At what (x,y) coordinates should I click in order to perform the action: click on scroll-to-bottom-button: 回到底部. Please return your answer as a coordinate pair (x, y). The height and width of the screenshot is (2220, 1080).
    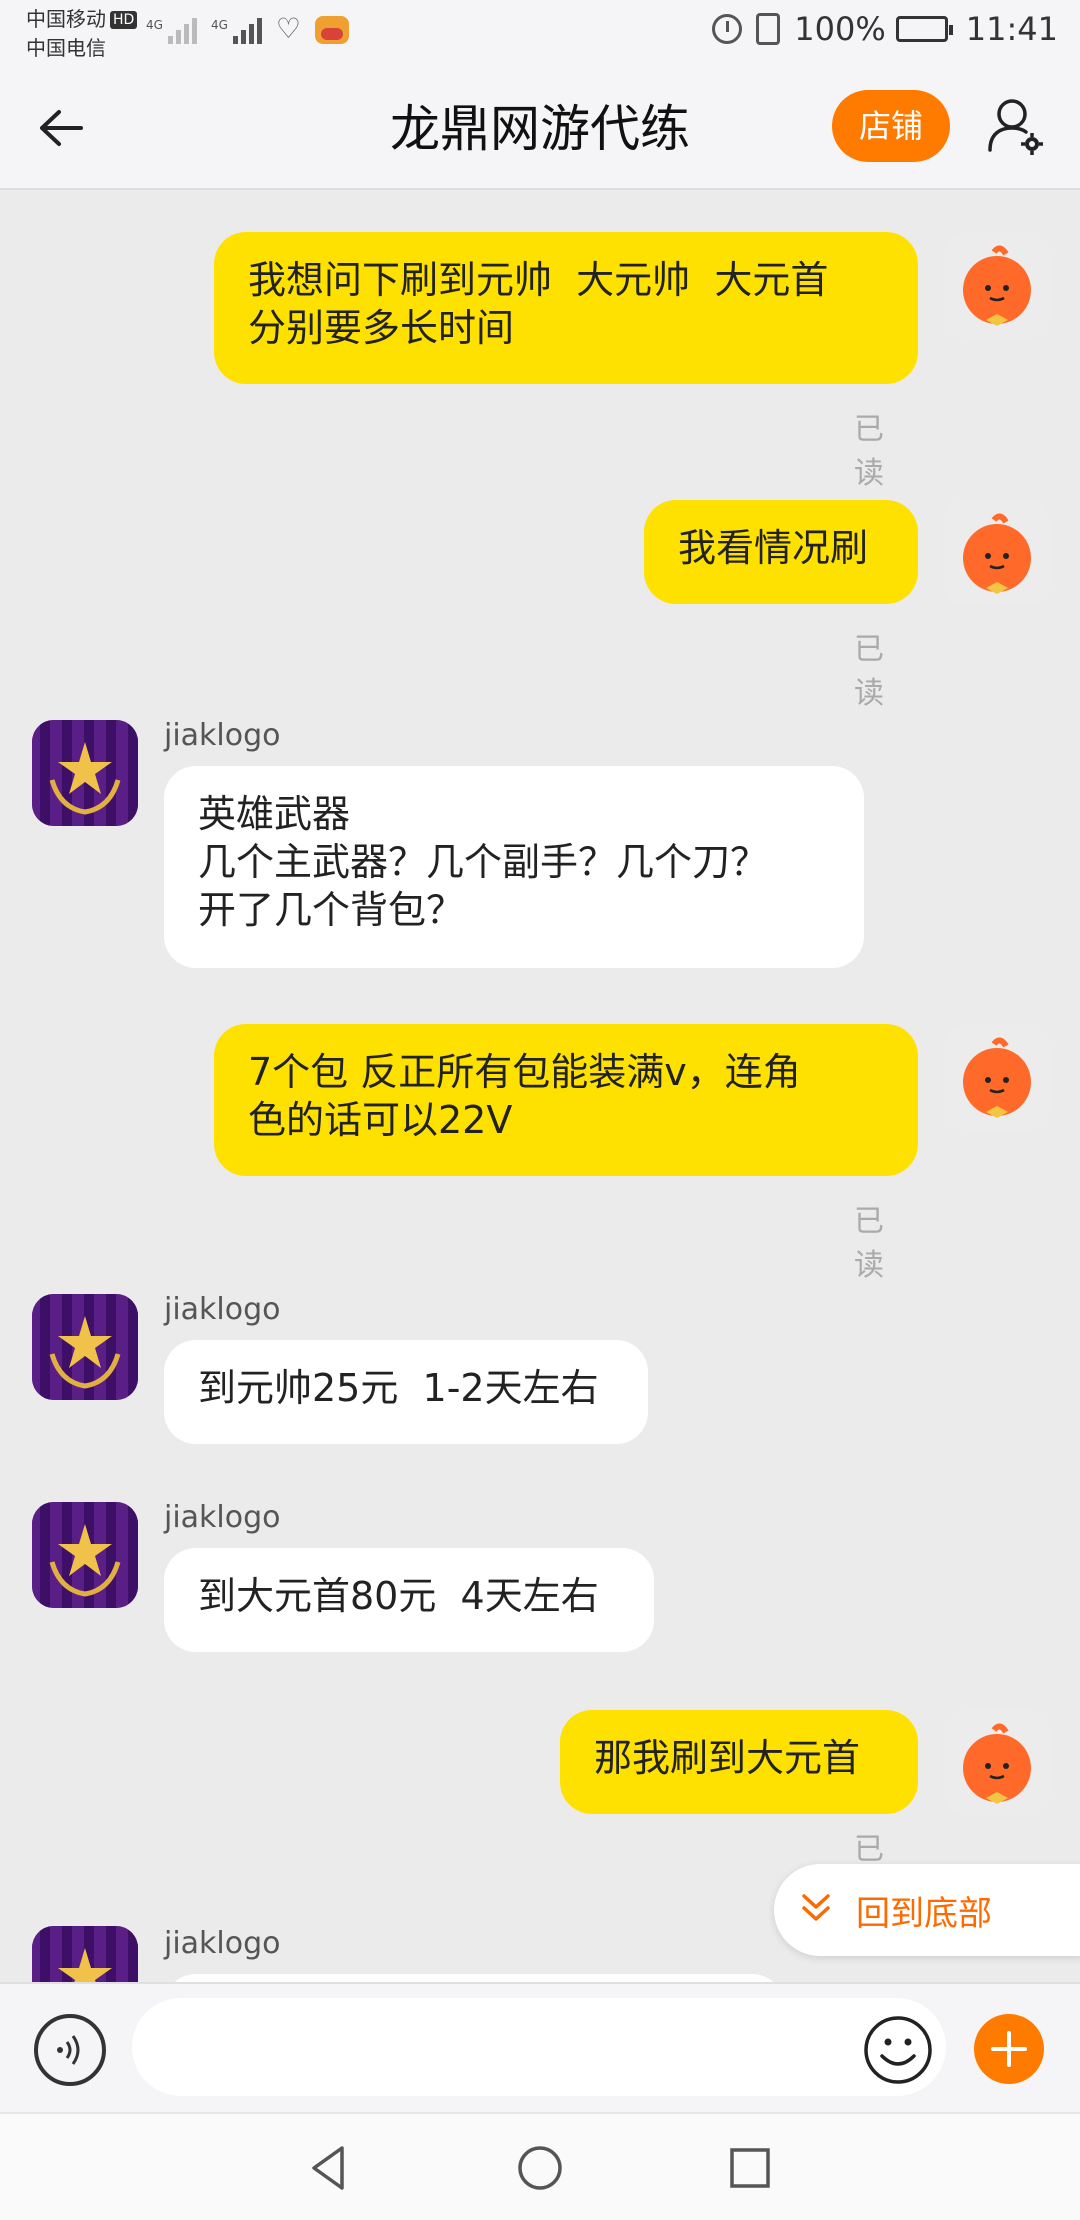
    Looking at the image, I should click on (927, 1910).